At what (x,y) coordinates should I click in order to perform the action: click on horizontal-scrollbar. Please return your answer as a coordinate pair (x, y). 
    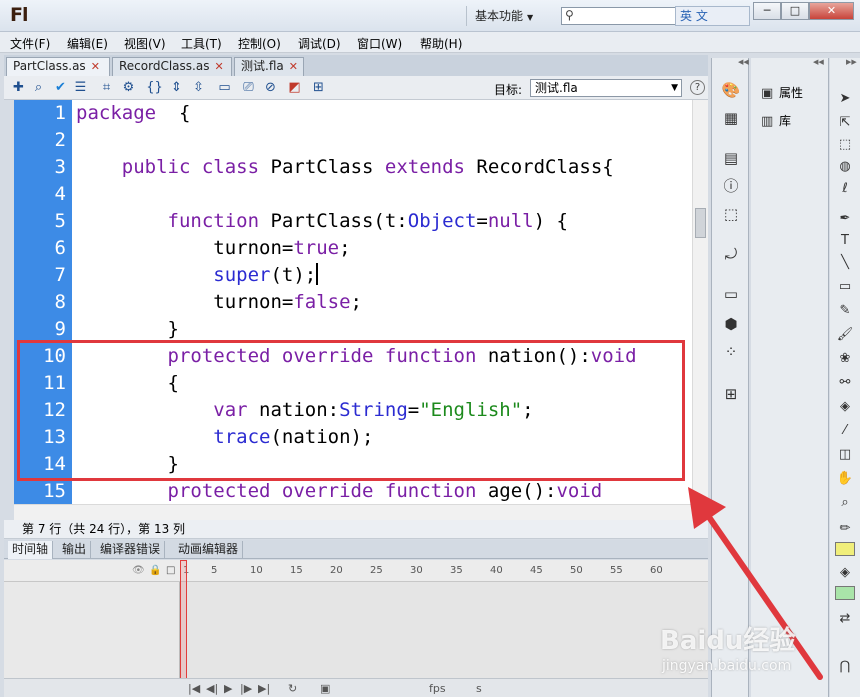
    Looking at the image, I should click on (361, 512).